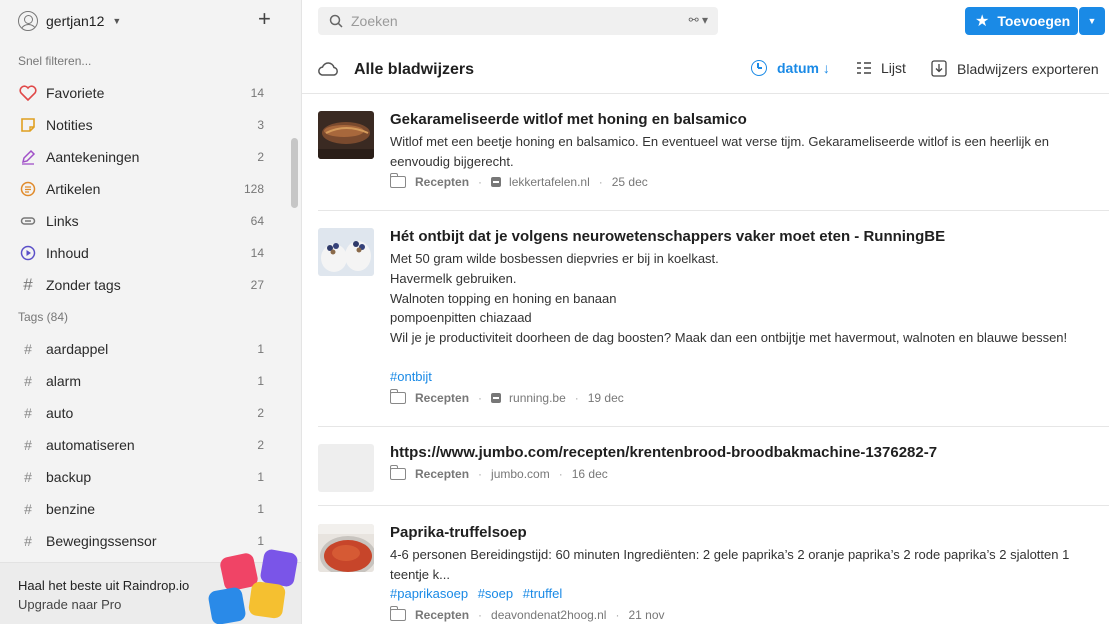 The height and width of the screenshot is (624, 1109). What do you see at coordinates (143, 381) in the screenshot?
I see `tag-item: # alarm 1` at bounding box center [143, 381].